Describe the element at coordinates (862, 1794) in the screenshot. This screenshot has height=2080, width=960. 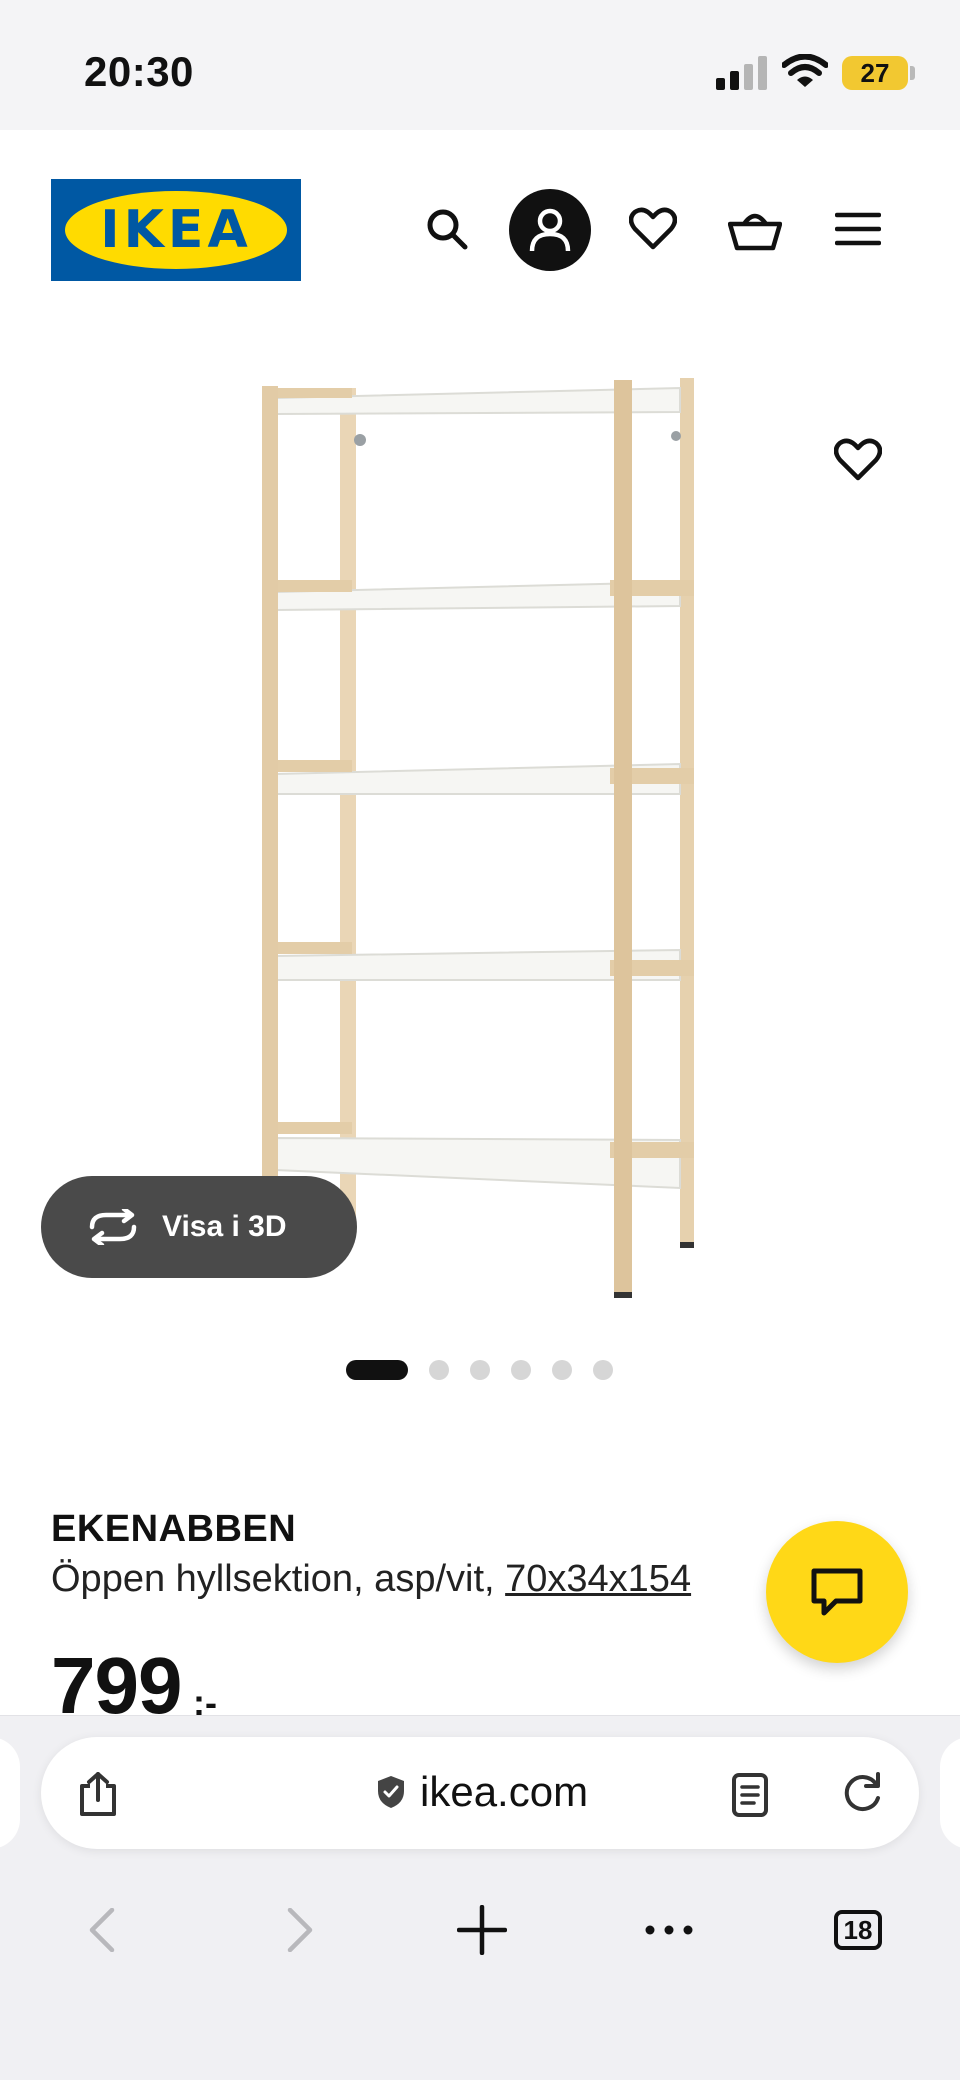
I see `reload-icon` at that location.